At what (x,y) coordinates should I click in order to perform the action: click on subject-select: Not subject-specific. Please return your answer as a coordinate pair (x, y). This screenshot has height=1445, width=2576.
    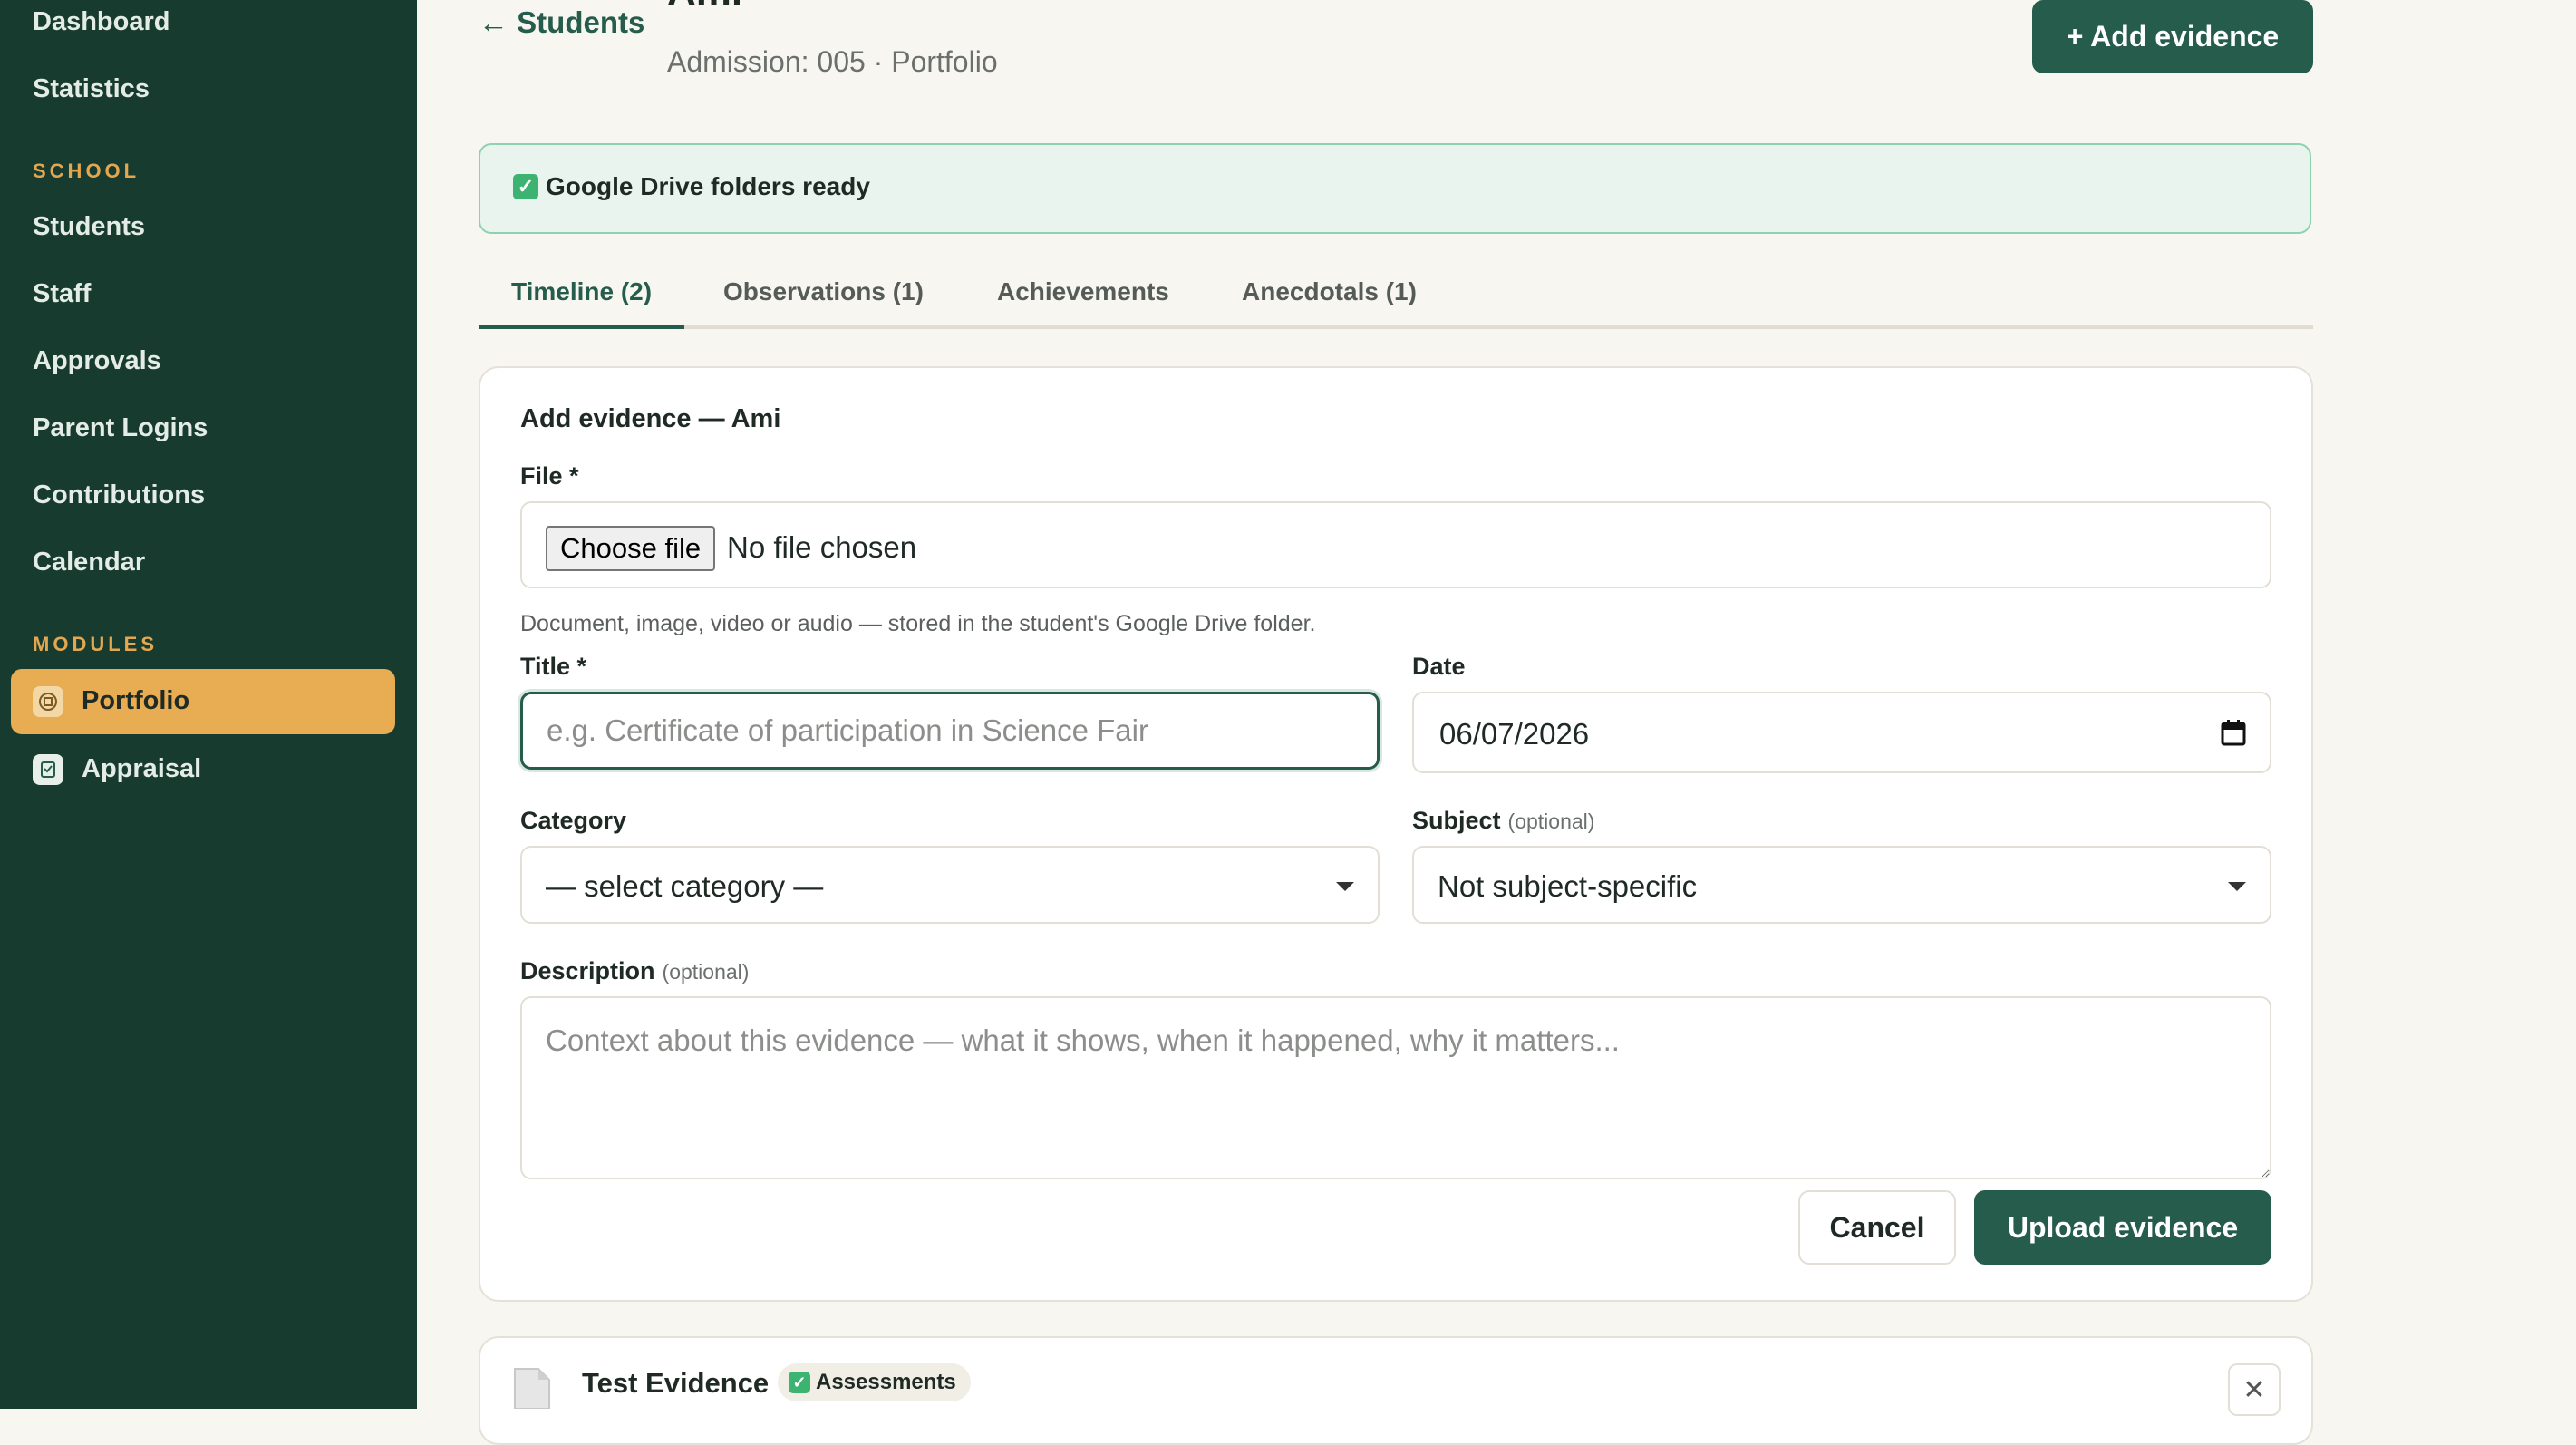
    Looking at the image, I should click on (1841, 885).